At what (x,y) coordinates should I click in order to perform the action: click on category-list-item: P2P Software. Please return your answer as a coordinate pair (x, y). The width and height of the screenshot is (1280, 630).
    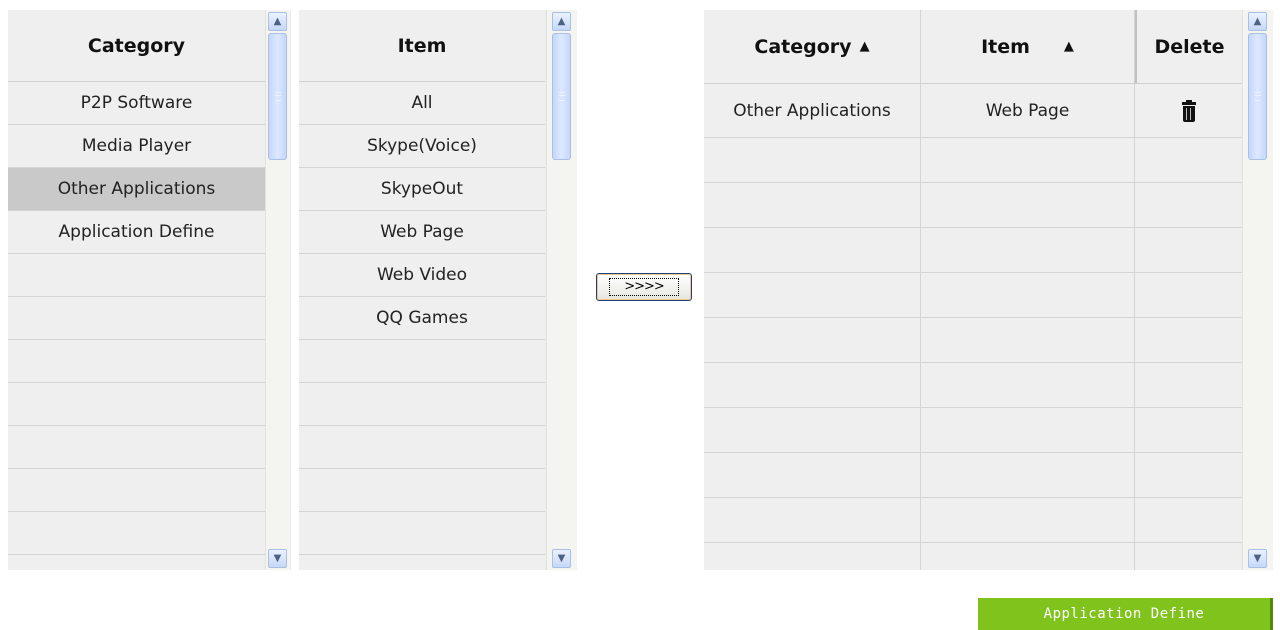
    Looking at the image, I should click on (136, 103).